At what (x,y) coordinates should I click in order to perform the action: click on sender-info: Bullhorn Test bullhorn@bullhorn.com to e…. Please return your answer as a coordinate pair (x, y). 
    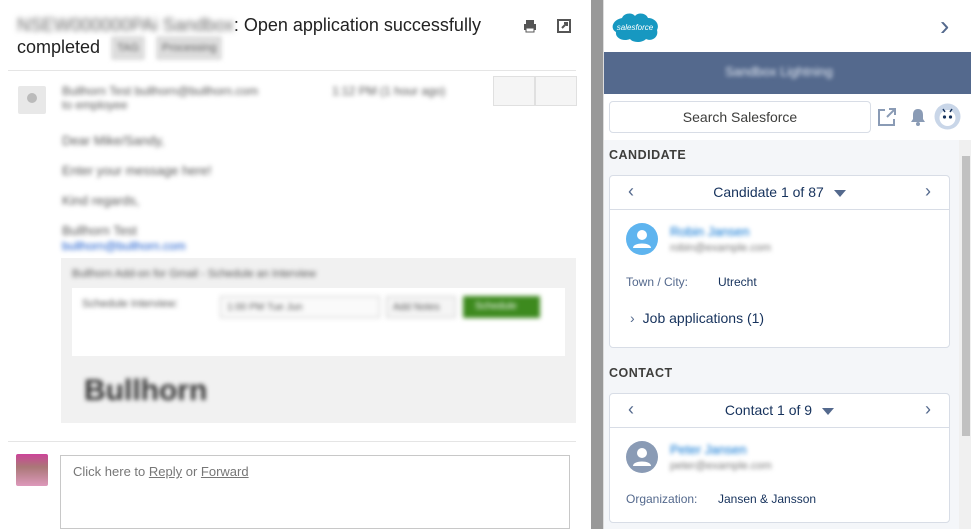
    Looking at the image, I should click on (160, 98).